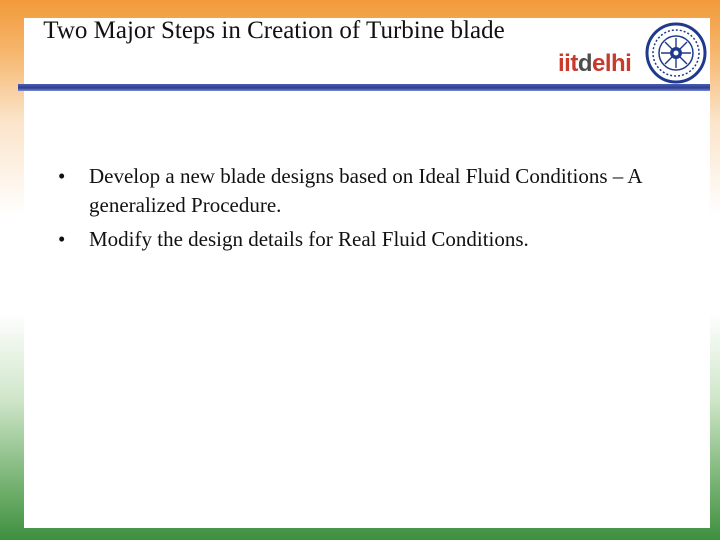 This screenshot has width=720, height=540. Describe the element at coordinates (612, 63) in the screenshot. I see `logo-part-elhi: elhi` at that location.